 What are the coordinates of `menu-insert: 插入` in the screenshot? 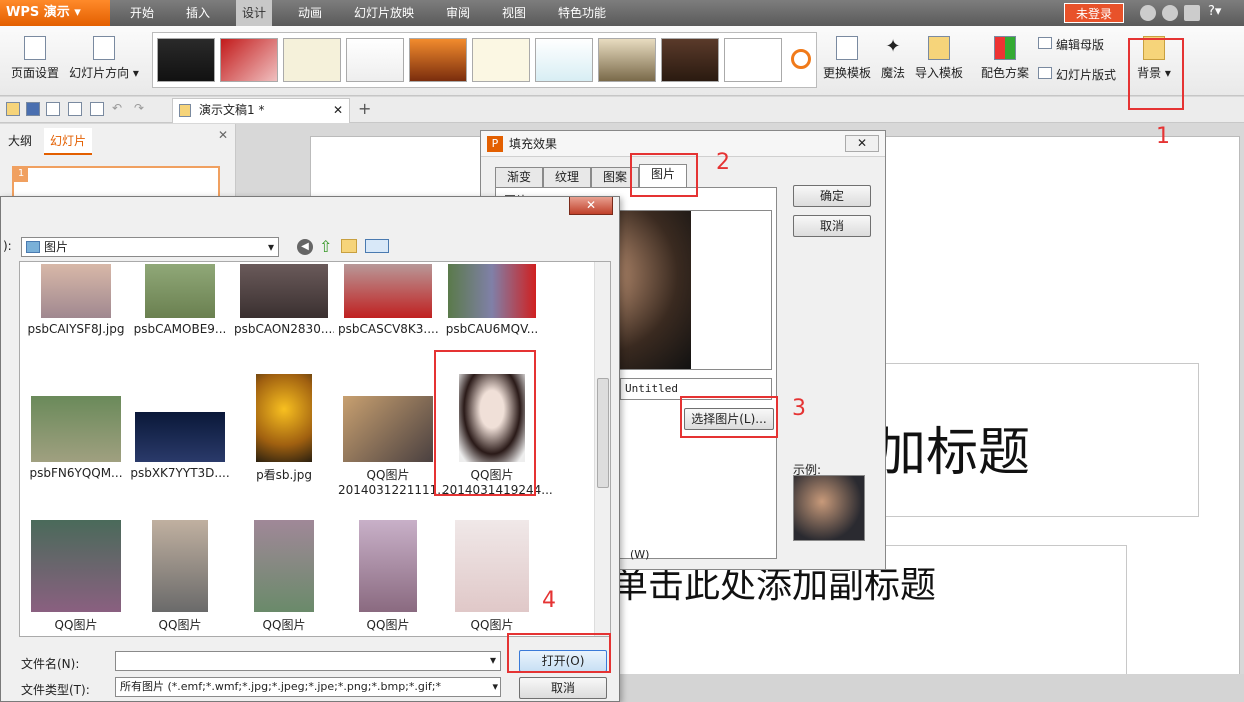 It's located at (198, 13).